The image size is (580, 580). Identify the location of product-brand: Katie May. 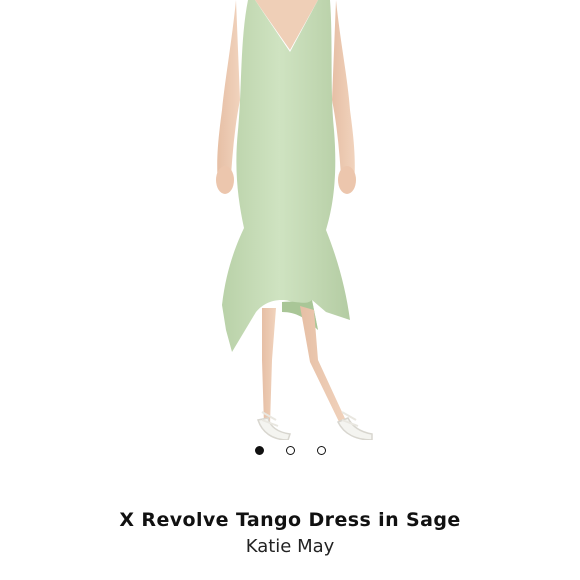
(290, 547).